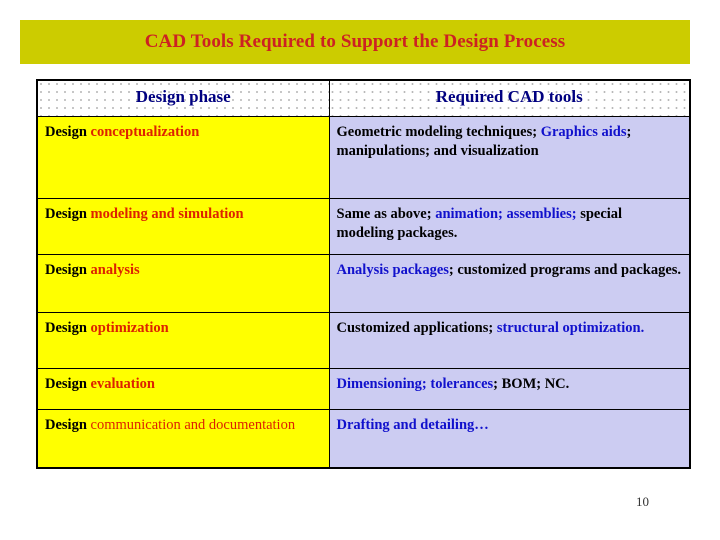 This screenshot has height=540, width=720. I want to click on text-run-red: communication and documentation, so click(193, 425).